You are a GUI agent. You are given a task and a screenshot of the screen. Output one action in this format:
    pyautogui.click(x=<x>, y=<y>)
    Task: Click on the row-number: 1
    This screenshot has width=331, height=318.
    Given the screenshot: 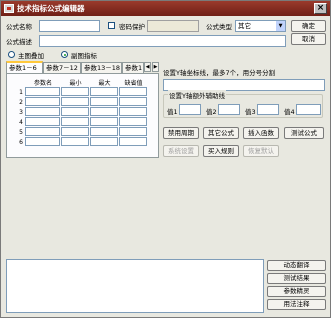 What is the action you would take?
    pyautogui.click(x=21, y=92)
    